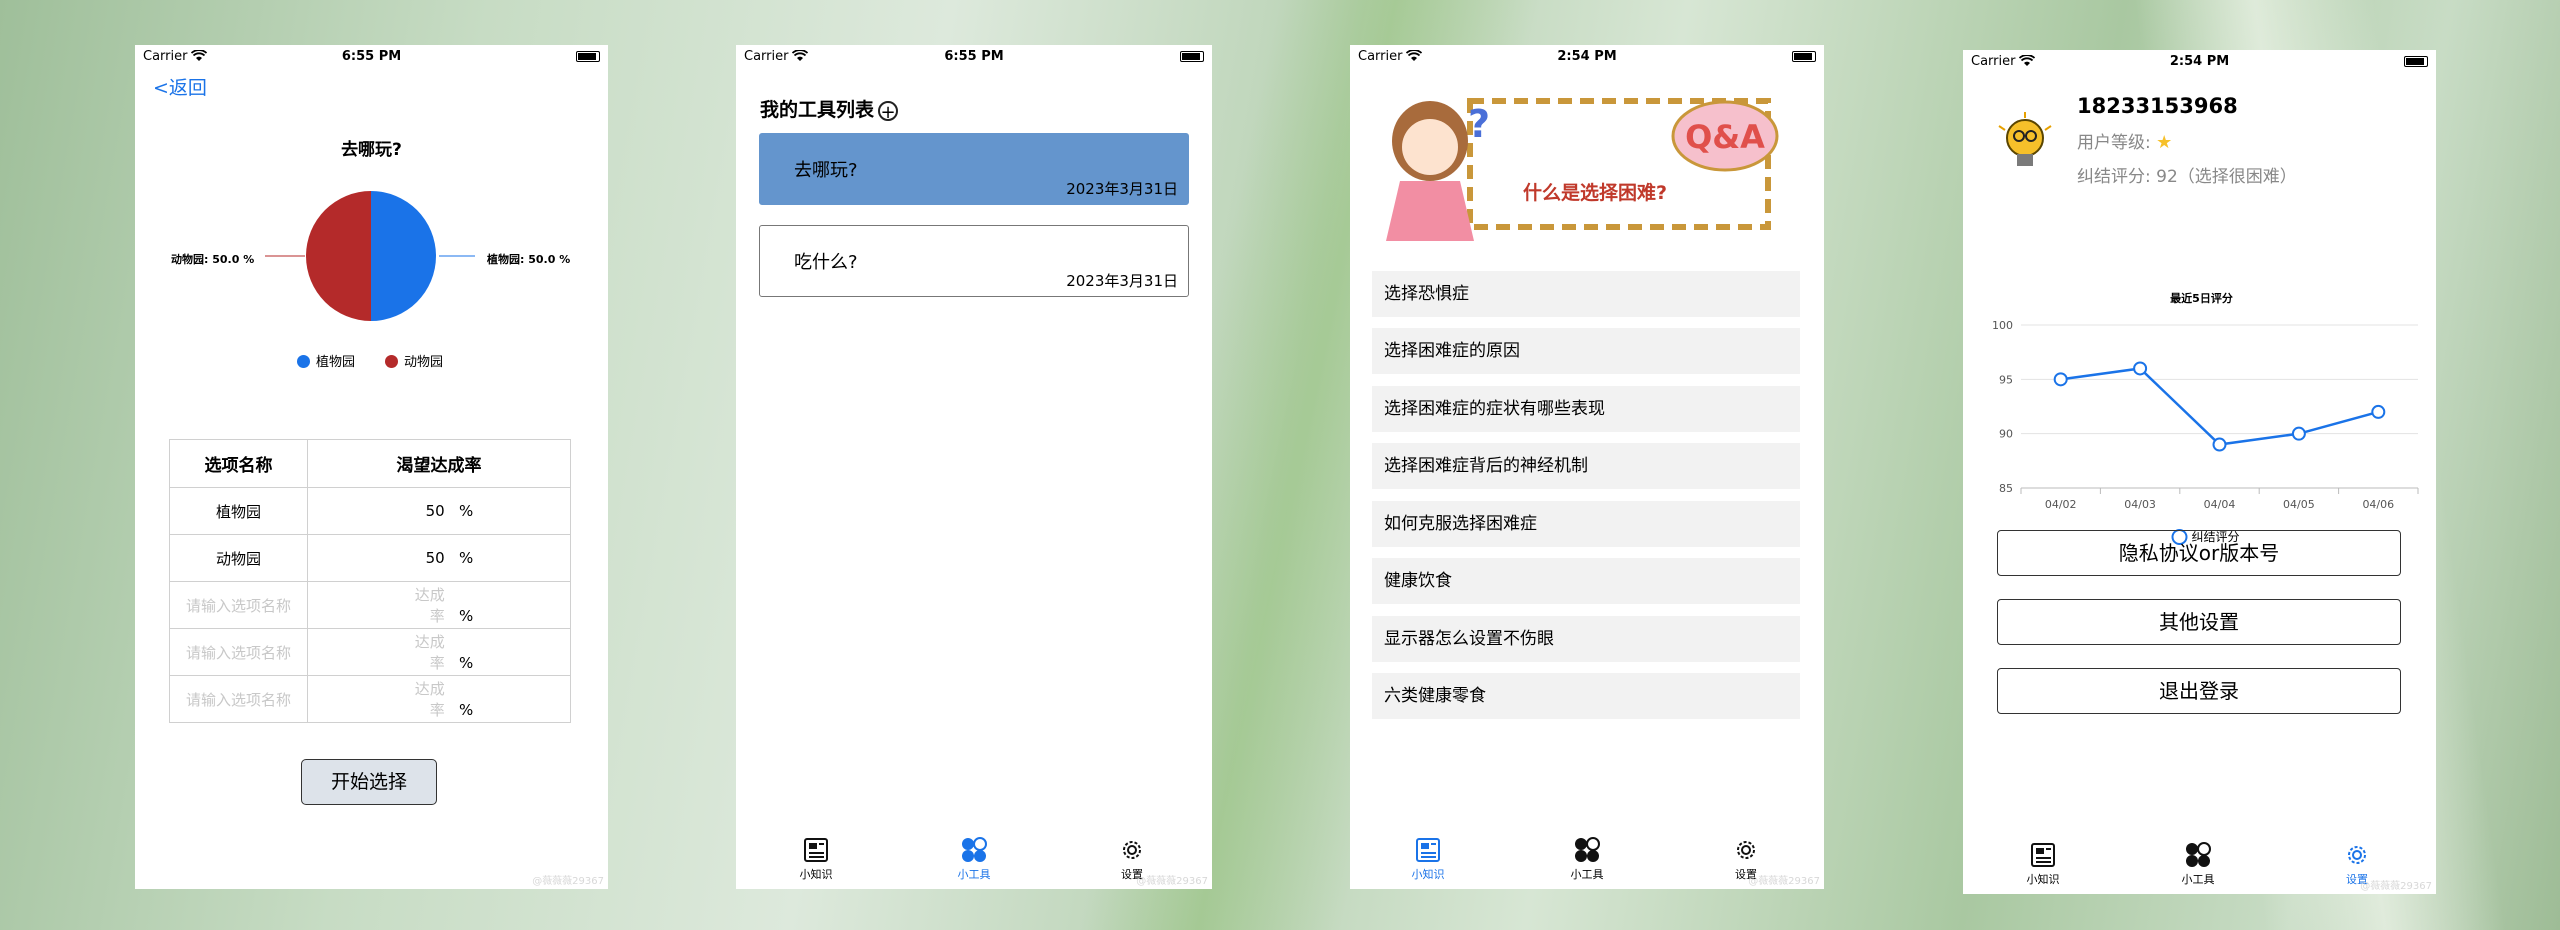 The height and width of the screenshot is (930, 2560). I want to click on status-bar: Carrier 2:54 PM, so click(1587, 56).